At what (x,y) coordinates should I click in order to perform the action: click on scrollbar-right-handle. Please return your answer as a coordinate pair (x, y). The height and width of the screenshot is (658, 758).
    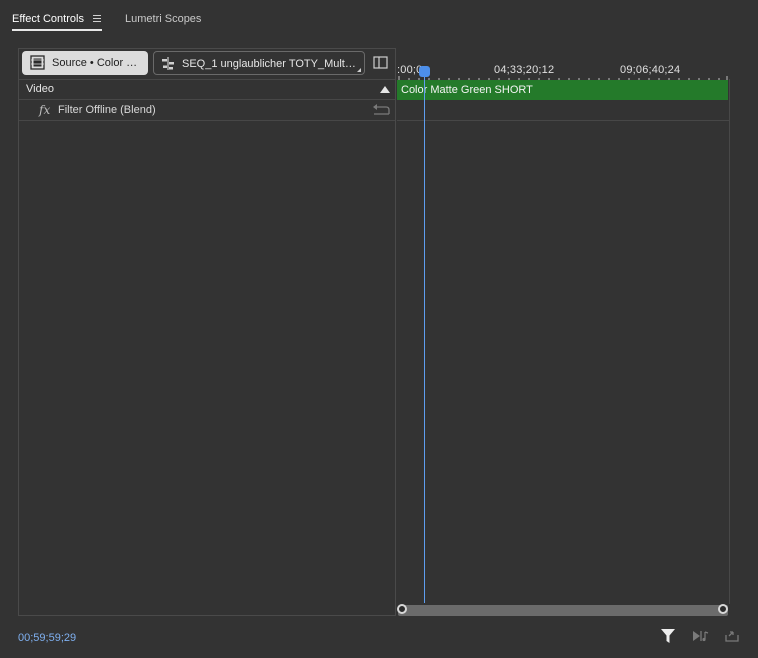
    Looking at the image, I should click on (723, 609).